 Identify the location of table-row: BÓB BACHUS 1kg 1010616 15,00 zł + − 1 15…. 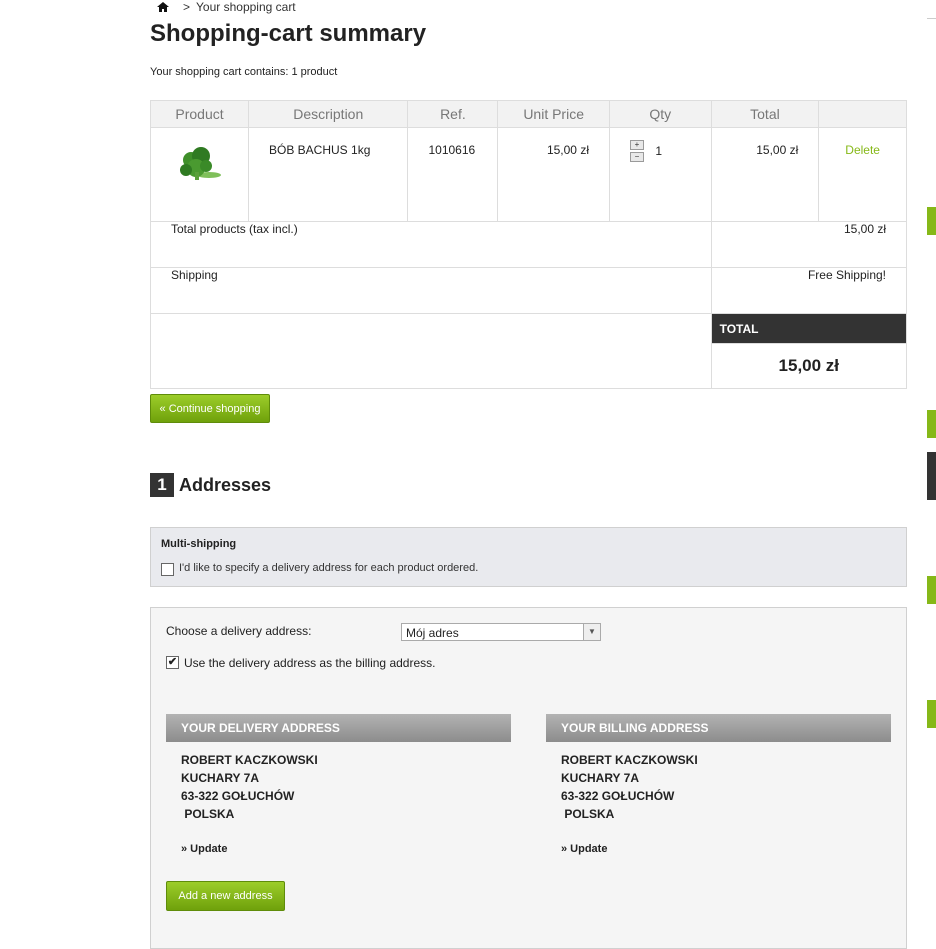
(528, 174).